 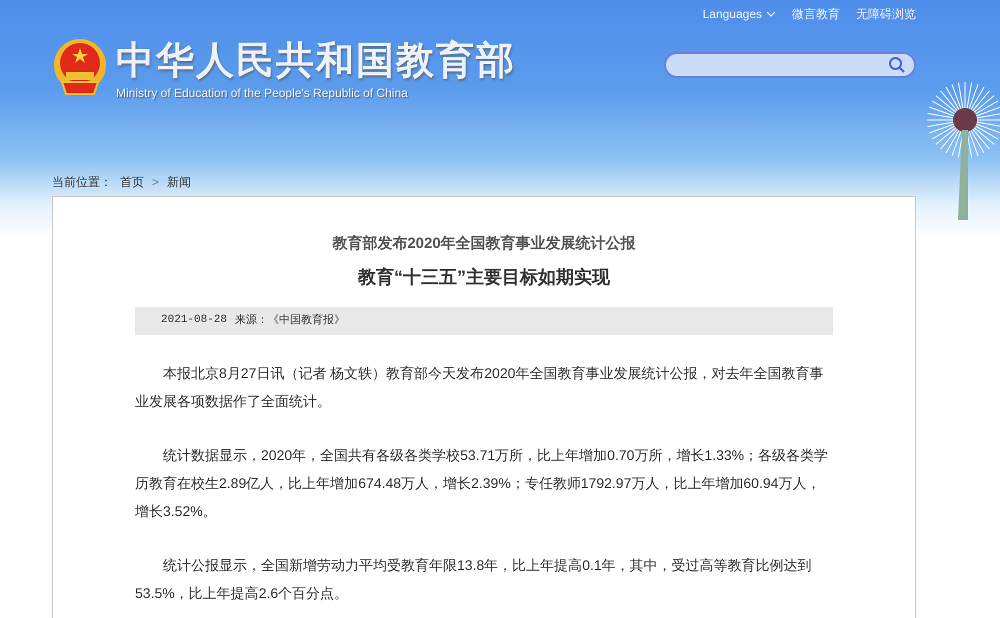 What do you see at coordinates (897, 65) in the screenshot?
I see `search-icon` at bounding box center [897, 65].